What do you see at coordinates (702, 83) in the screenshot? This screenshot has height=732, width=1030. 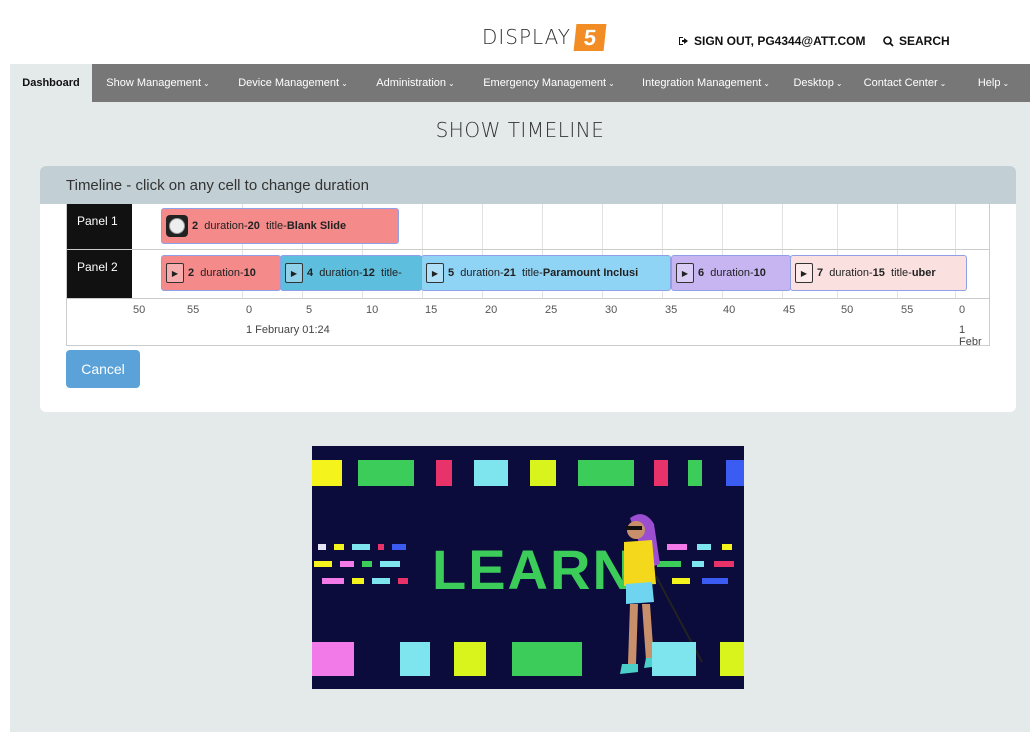 I see `nav-label: Integration Management` at bounding box center [702, 83].